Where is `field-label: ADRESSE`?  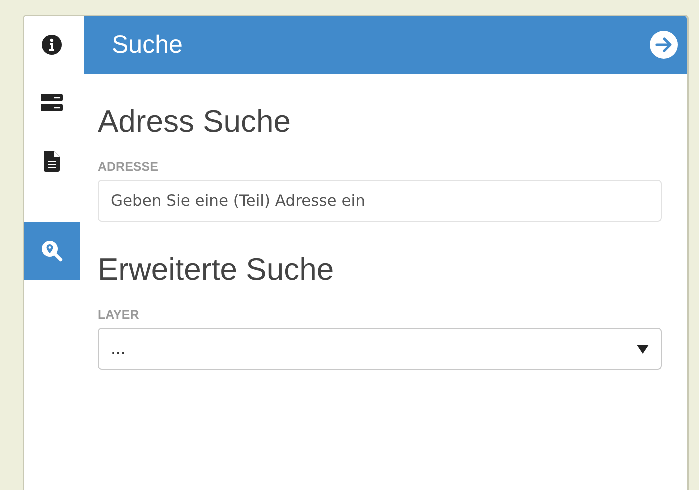
field-label: ADRESSE is located at coordinates (128, 167).